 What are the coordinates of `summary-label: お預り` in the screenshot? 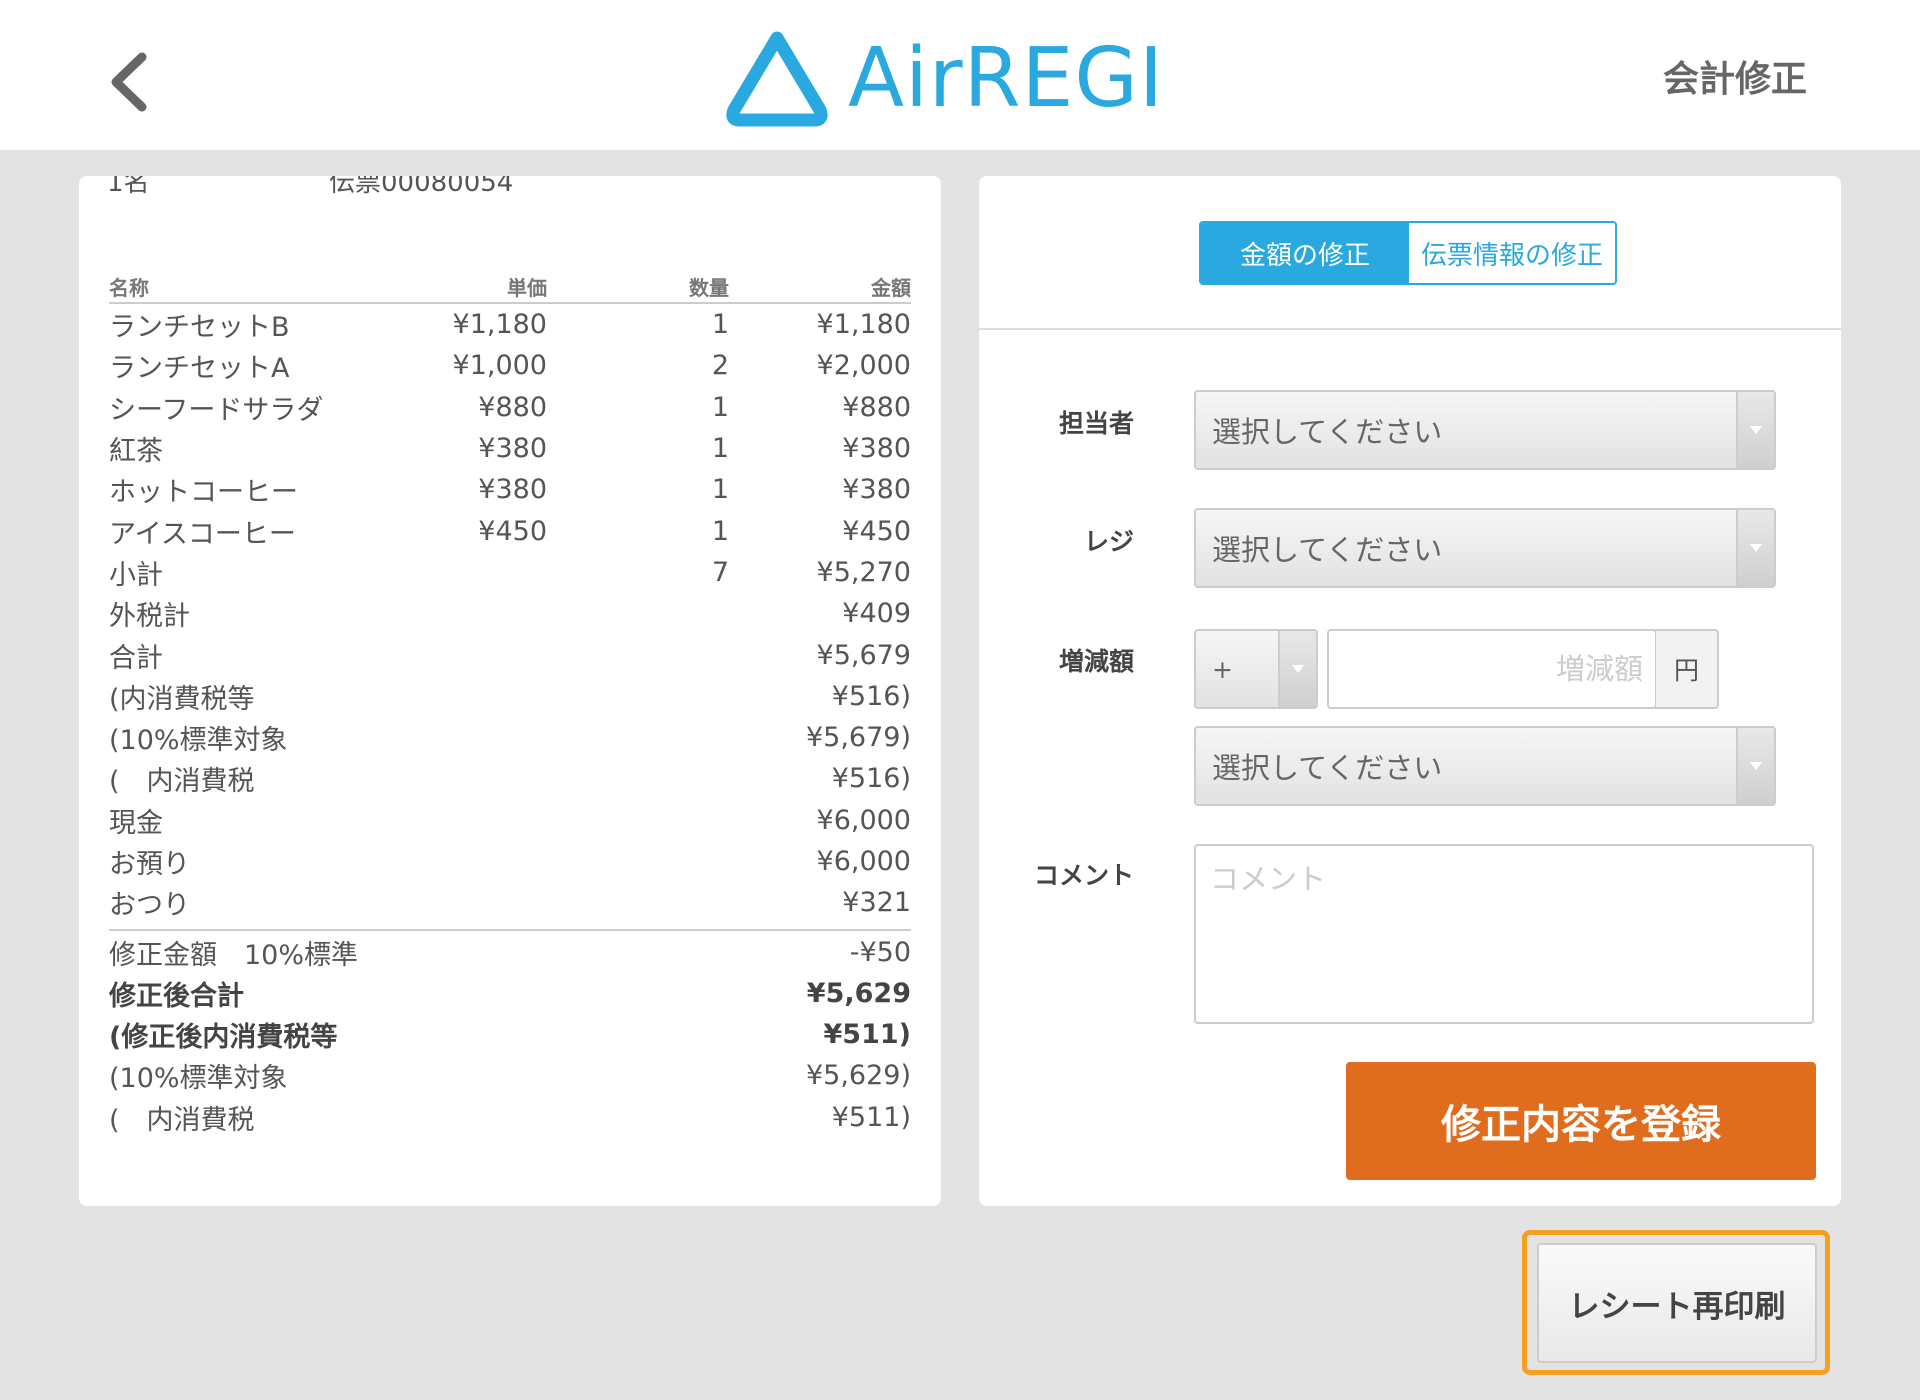 It's located at (149, 864).